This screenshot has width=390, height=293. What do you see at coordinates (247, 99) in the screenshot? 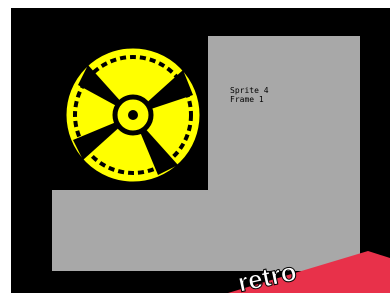
I see `frame-label: Frame 1` at bounding box center [247, 99].